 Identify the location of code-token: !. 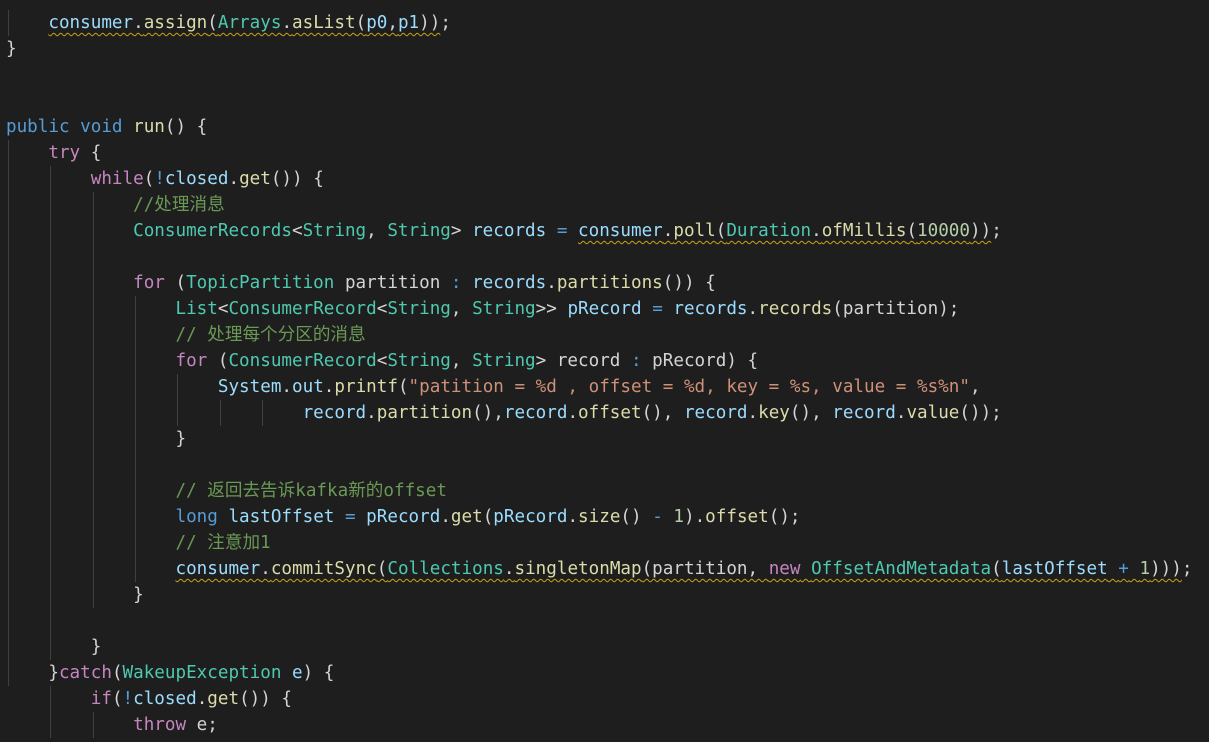
(128, 699).